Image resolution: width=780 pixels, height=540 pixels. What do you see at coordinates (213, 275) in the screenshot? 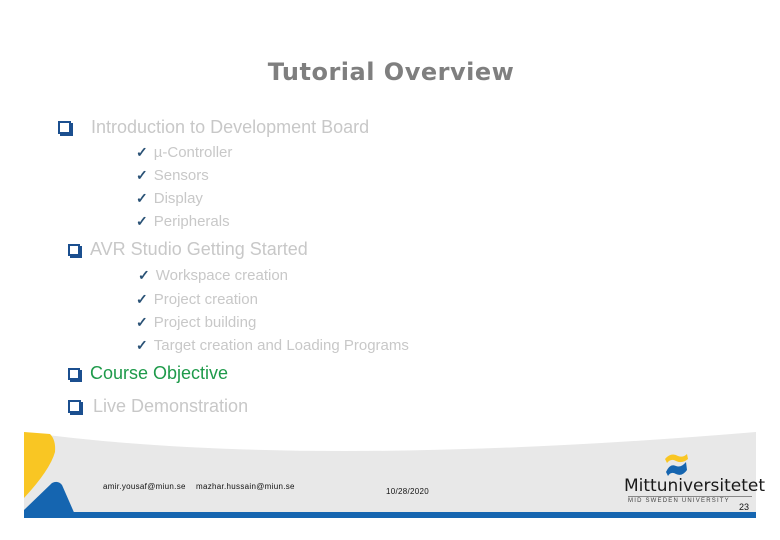
I see `list-item: ✓ Workspace creation` at bounding box center [213, 275].